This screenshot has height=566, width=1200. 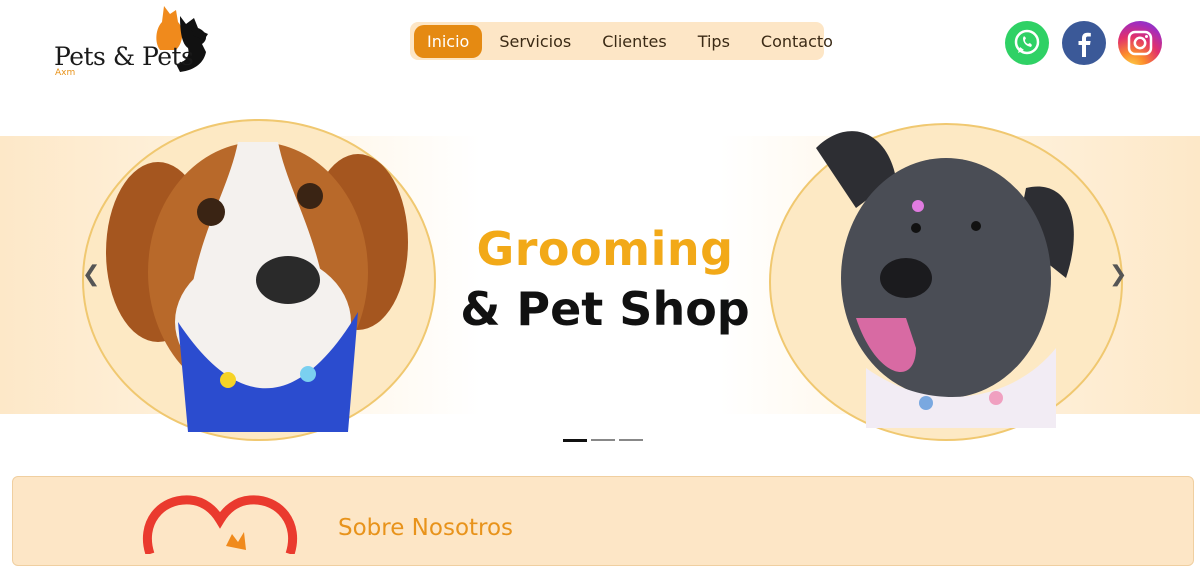 I want to click on facebook-icon, so click(x=1084, y=44).